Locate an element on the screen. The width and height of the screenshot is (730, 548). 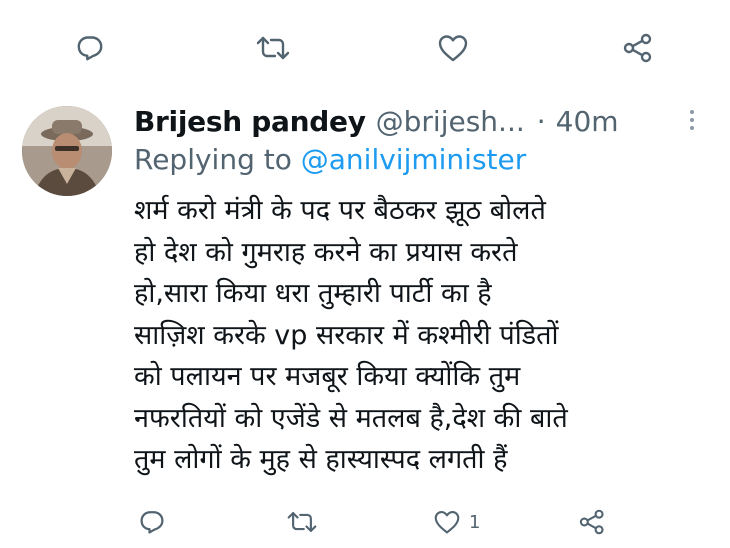
tweet-action-bar: 1 is located at coordinates (365, 522).